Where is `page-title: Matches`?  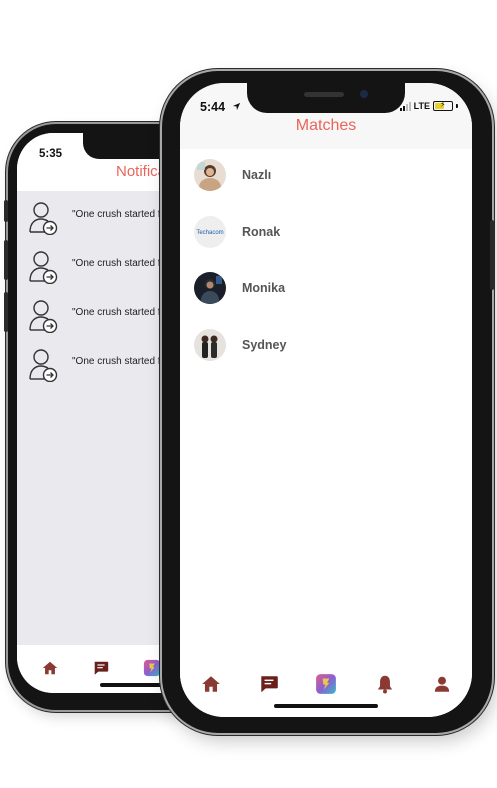 page-title: Matches is located at coordinates (326, 125).